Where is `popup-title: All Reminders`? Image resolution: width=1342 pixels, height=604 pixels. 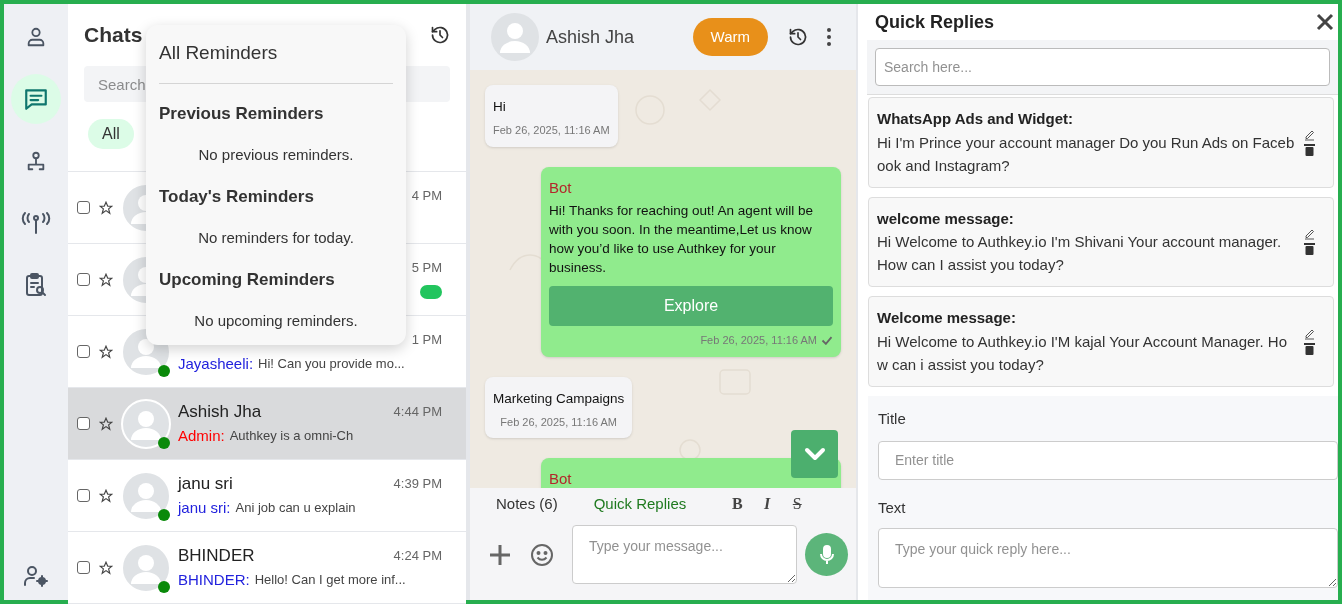
popup-title: All Reminders is located at coordinates (276, 61).